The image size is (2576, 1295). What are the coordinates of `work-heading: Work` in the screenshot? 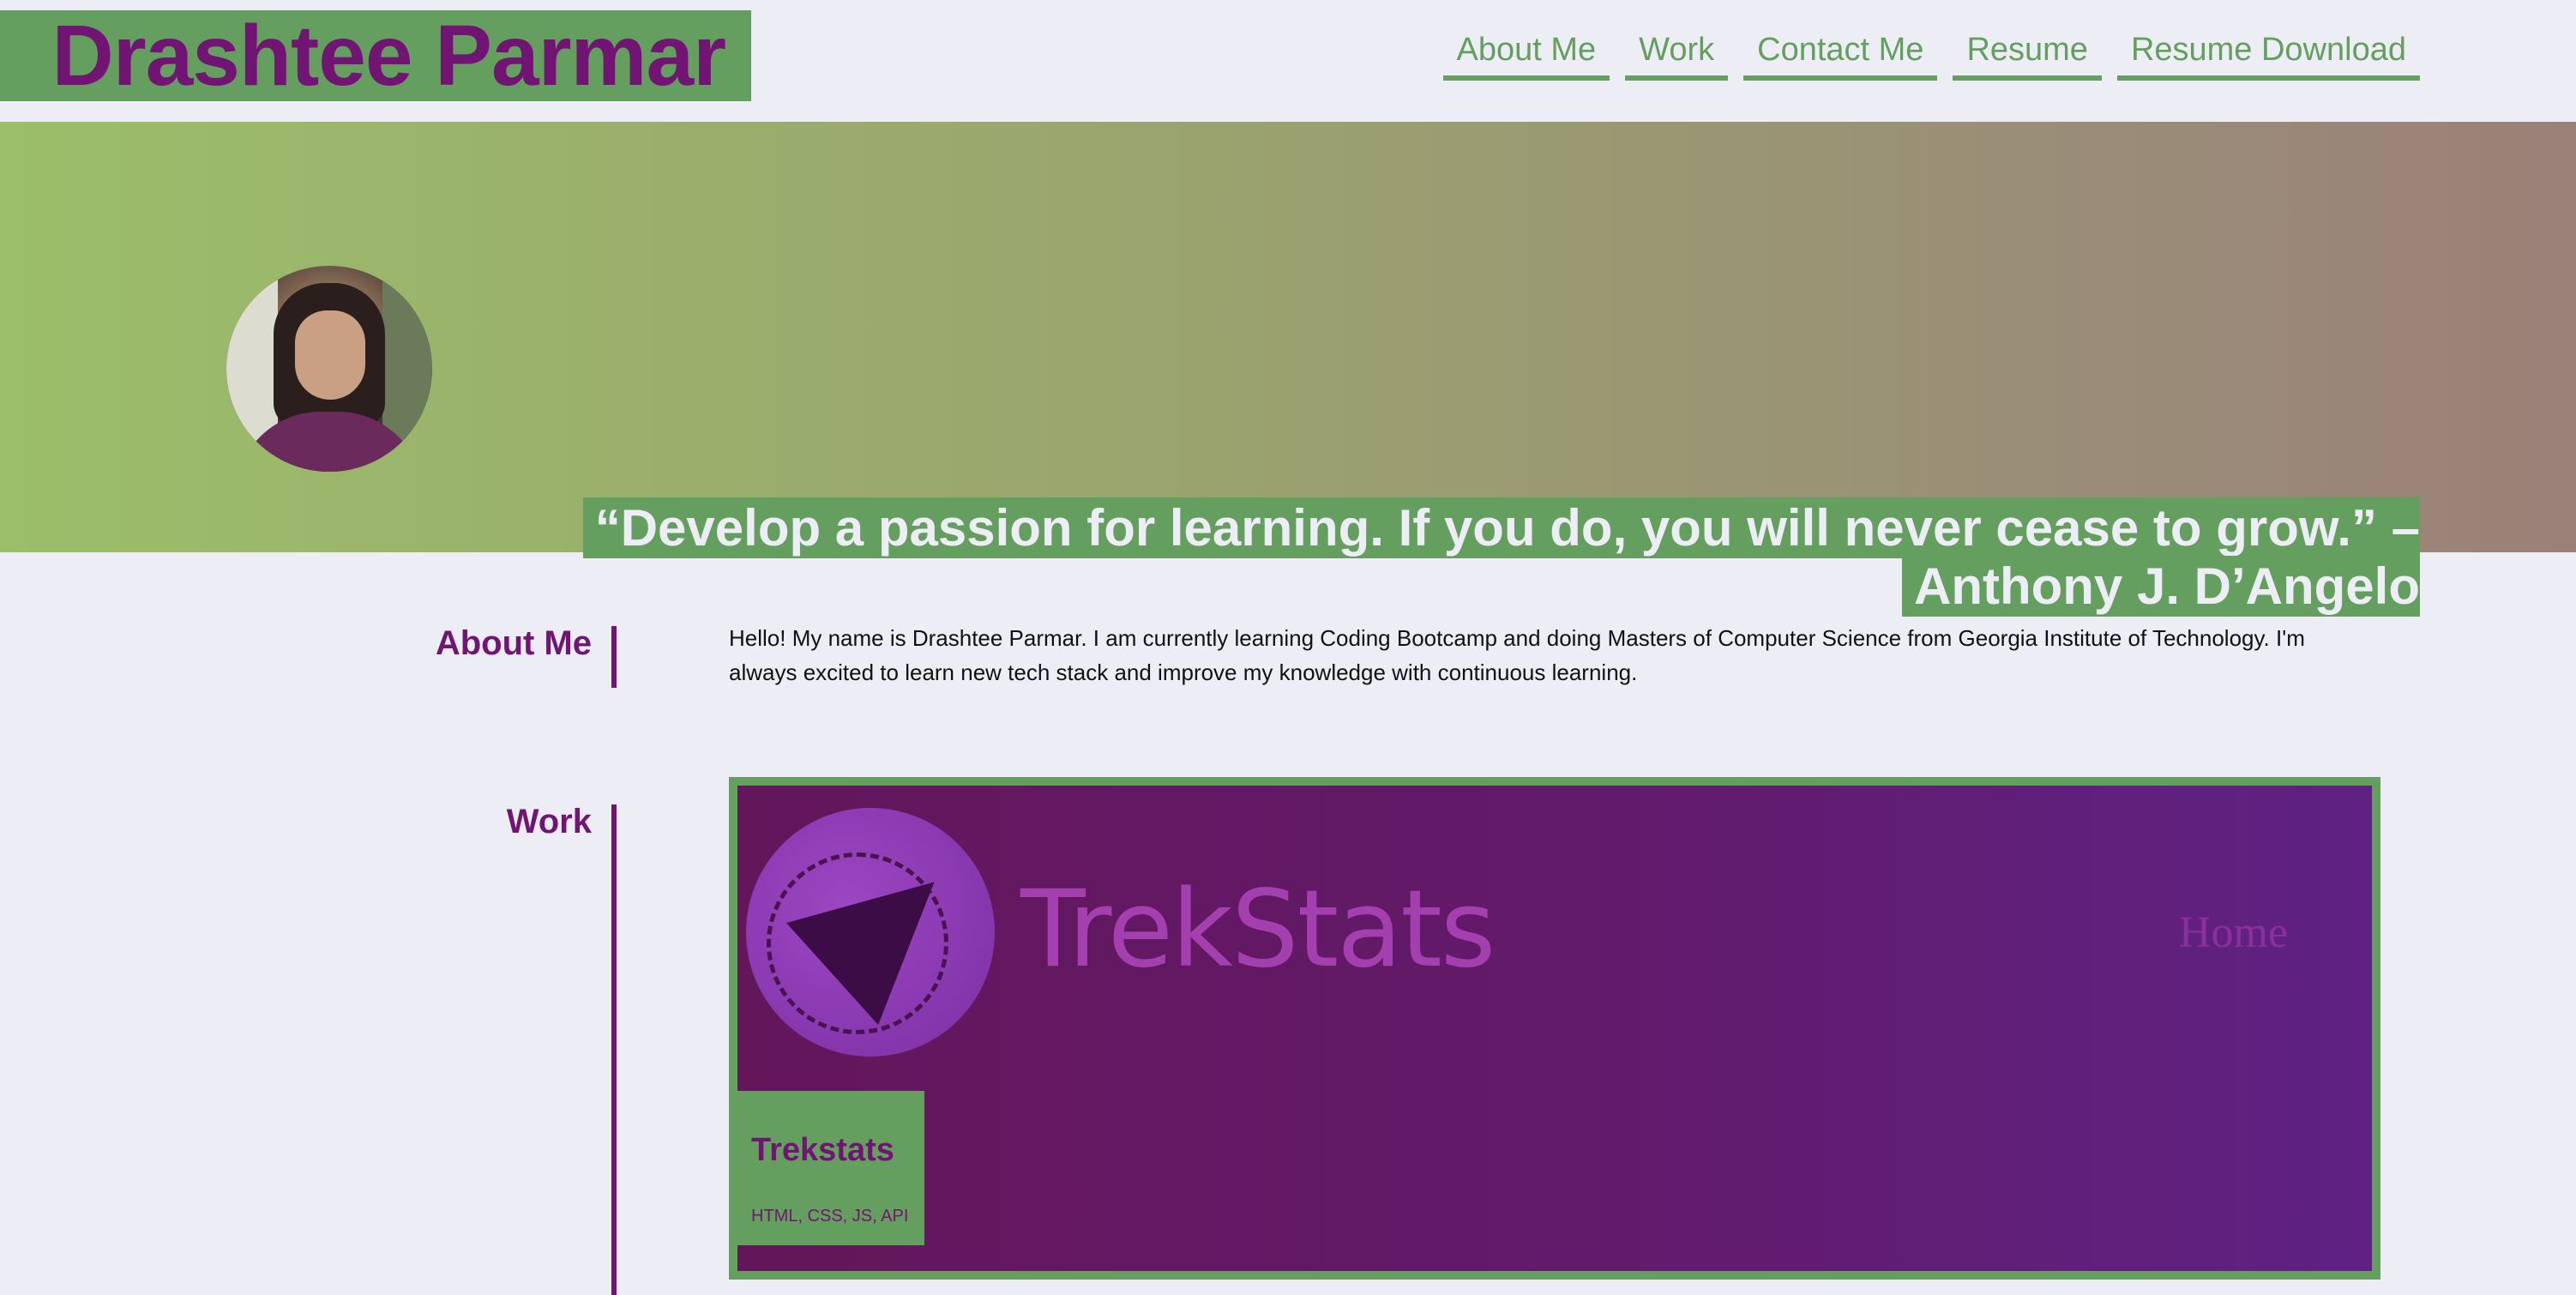 It's located at (549, 821).